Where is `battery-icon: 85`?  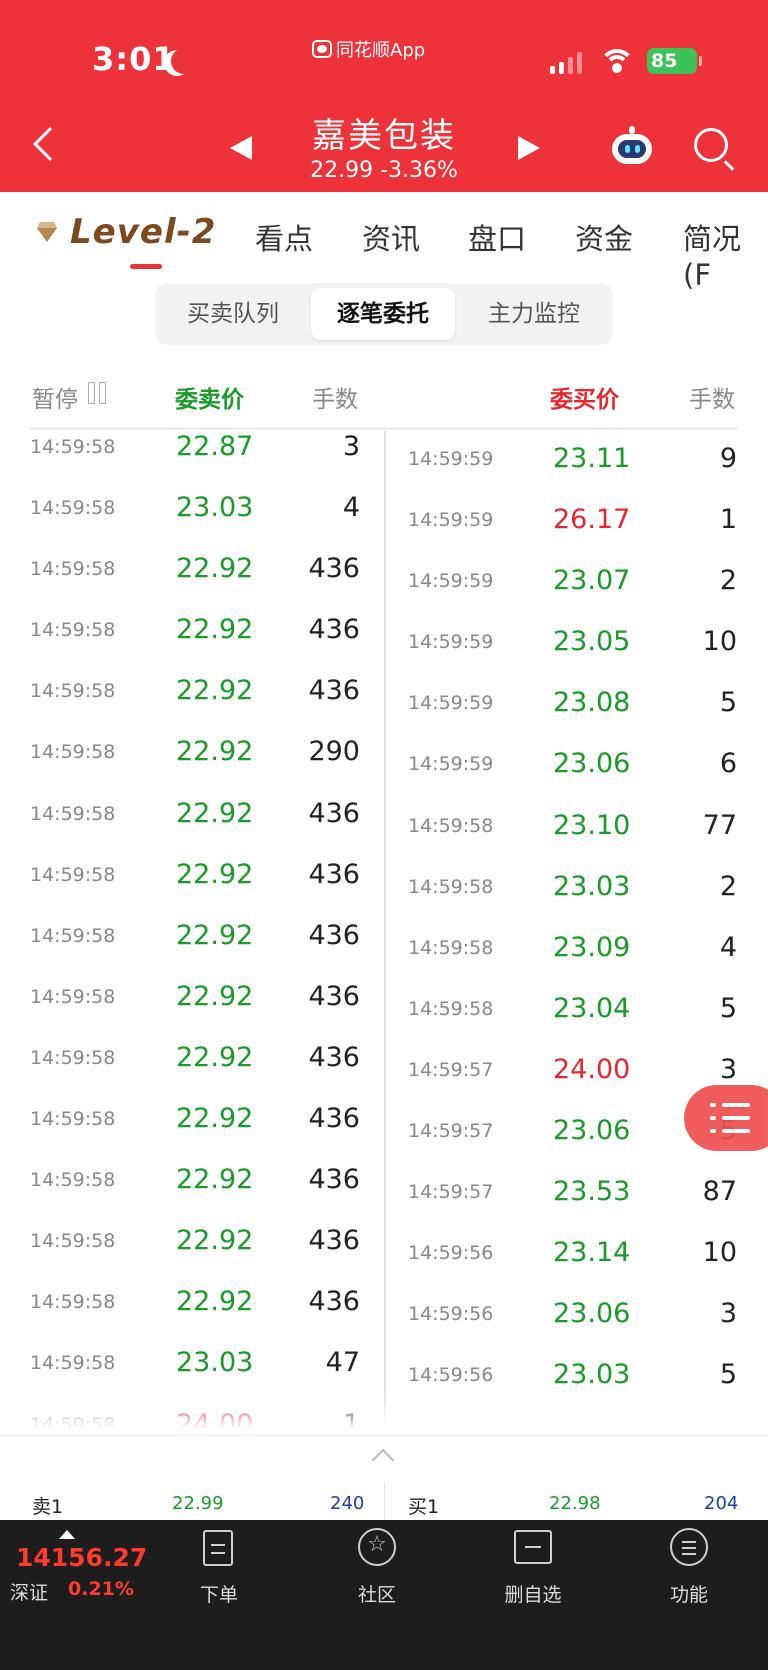
battery-icon: 85 is located at coordinates (674, 61).